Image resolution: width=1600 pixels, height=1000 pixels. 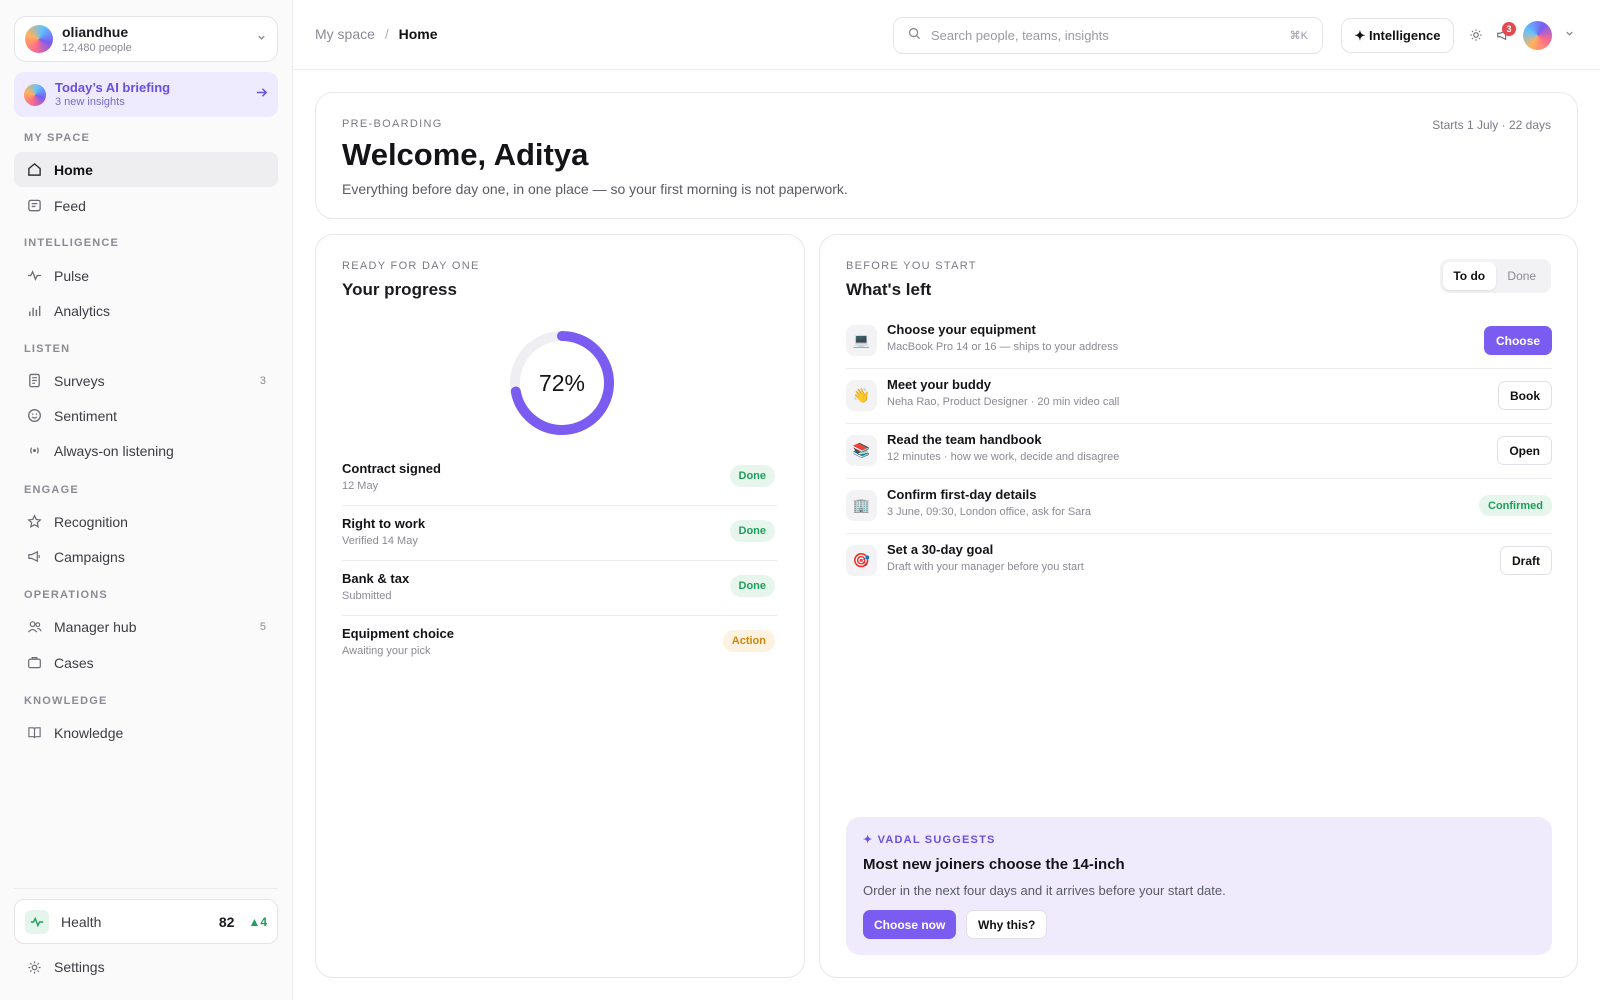 What do you see at coordinates (113, 87) in the screenshot?
I see `briefing-title: Today’s AI briefing` at bounding box center [113, 87].